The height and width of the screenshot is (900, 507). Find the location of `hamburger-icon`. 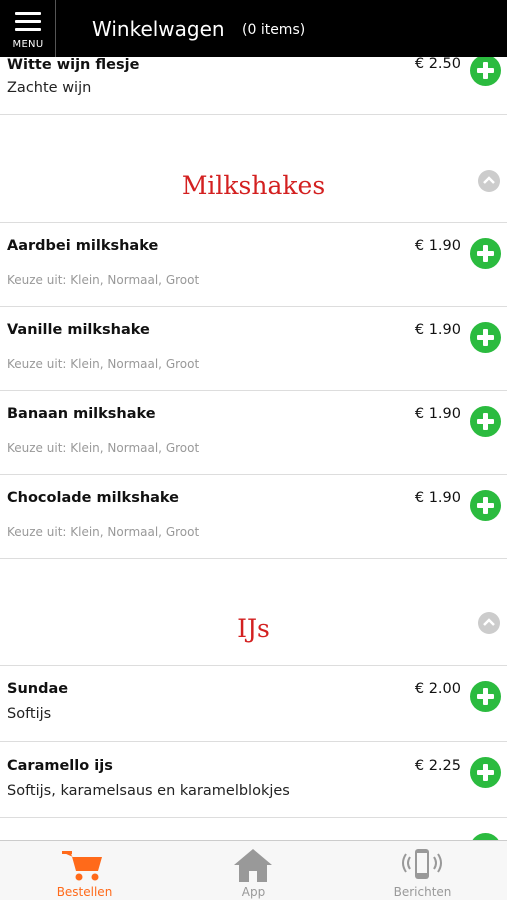

hamburger-icon is located at coordinates (28, 24).